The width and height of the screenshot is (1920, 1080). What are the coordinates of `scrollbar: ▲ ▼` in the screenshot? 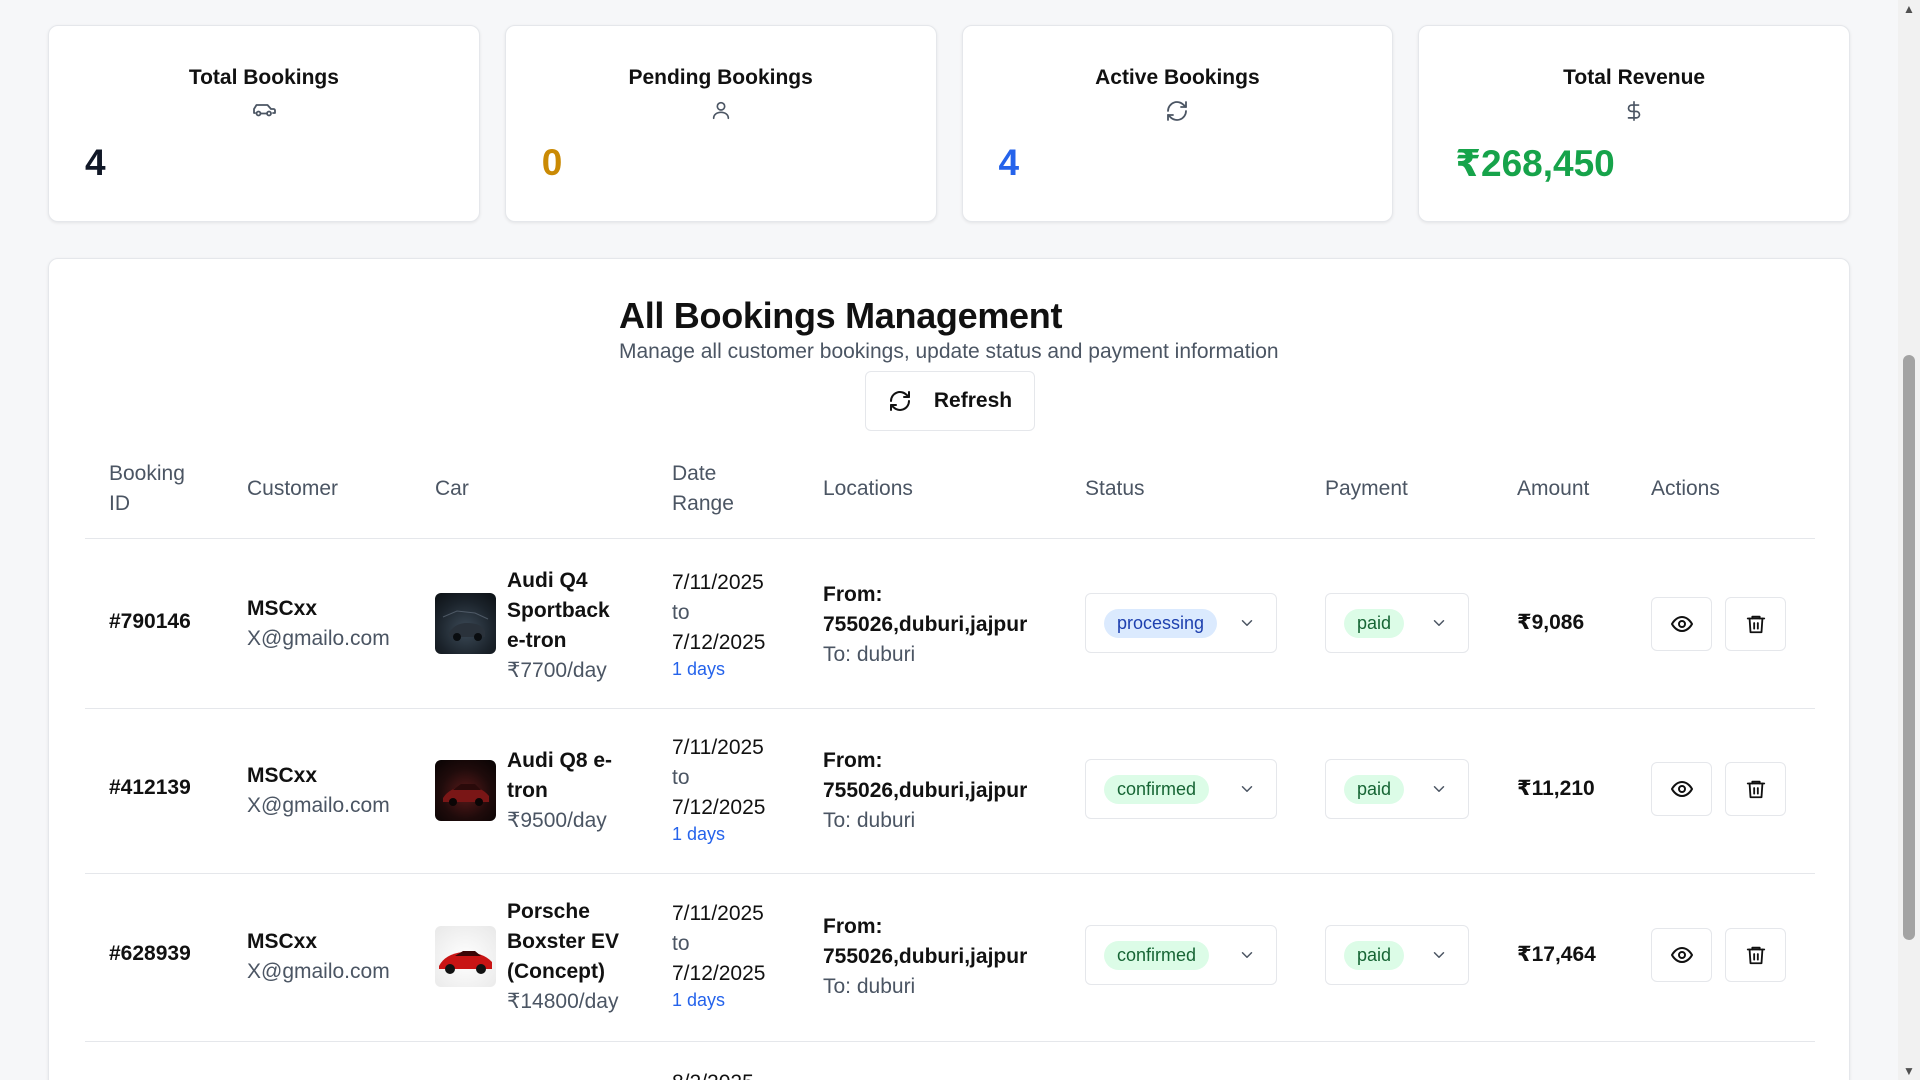 It's located at (1909, 540).